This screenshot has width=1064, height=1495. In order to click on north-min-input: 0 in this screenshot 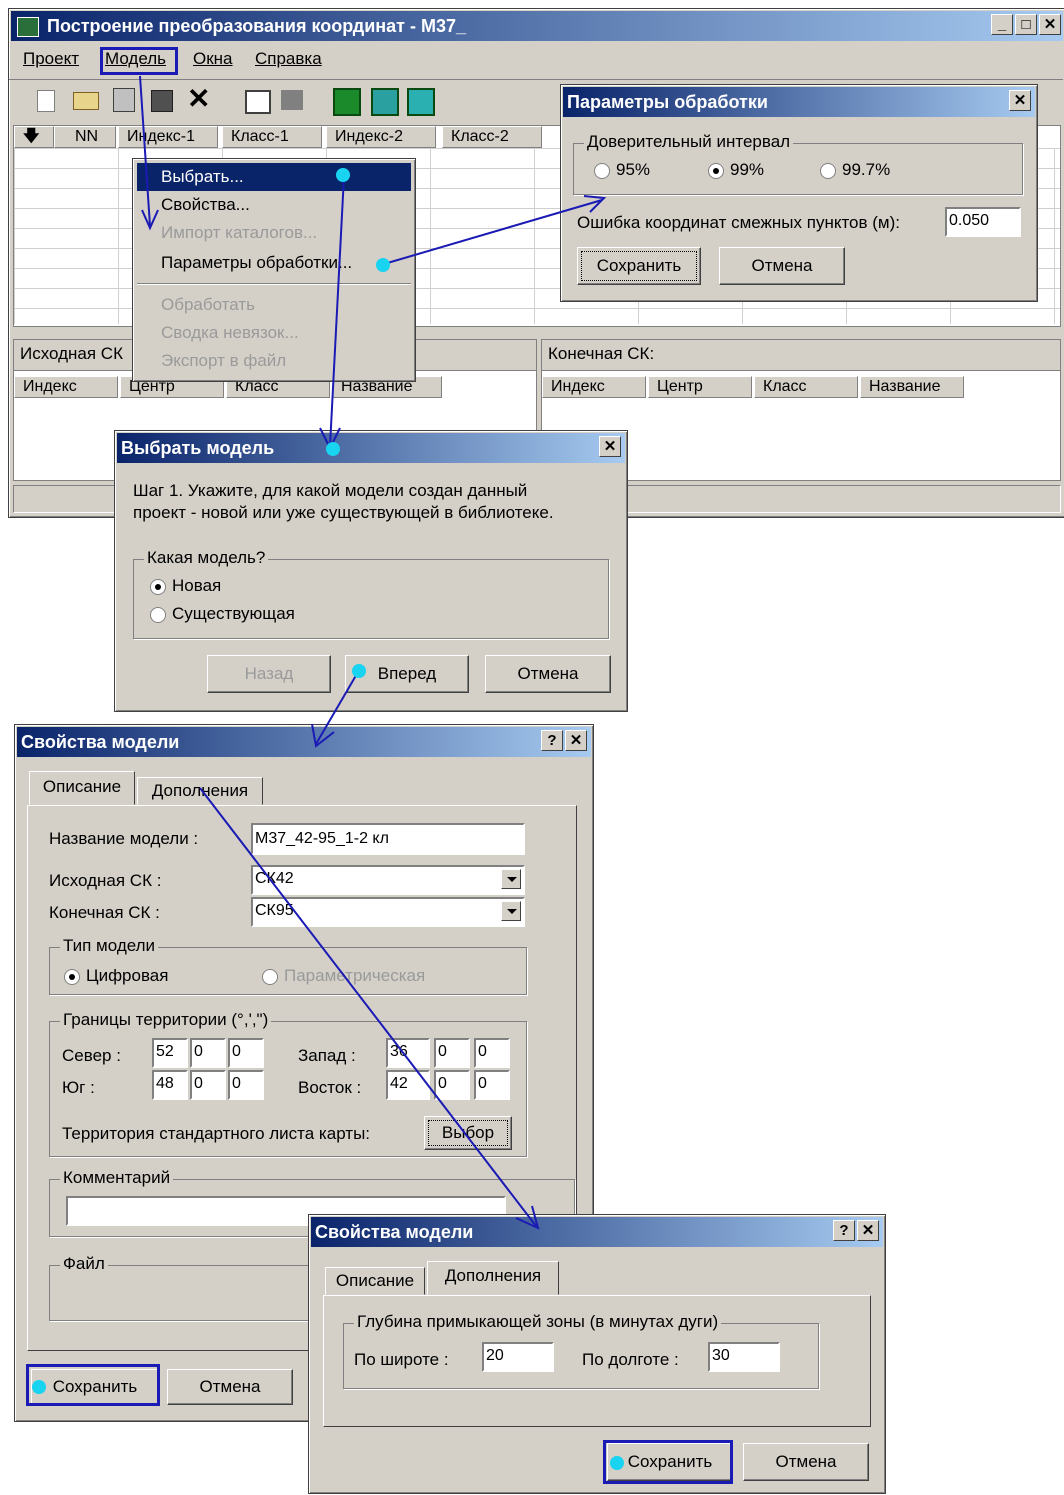, I will do `click(208, 1053)`.